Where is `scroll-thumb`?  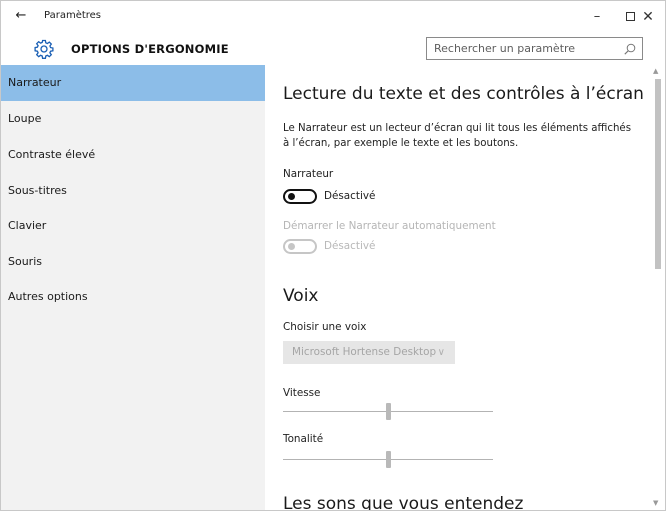
scroll-thumb is located at coordinates (658, 174).